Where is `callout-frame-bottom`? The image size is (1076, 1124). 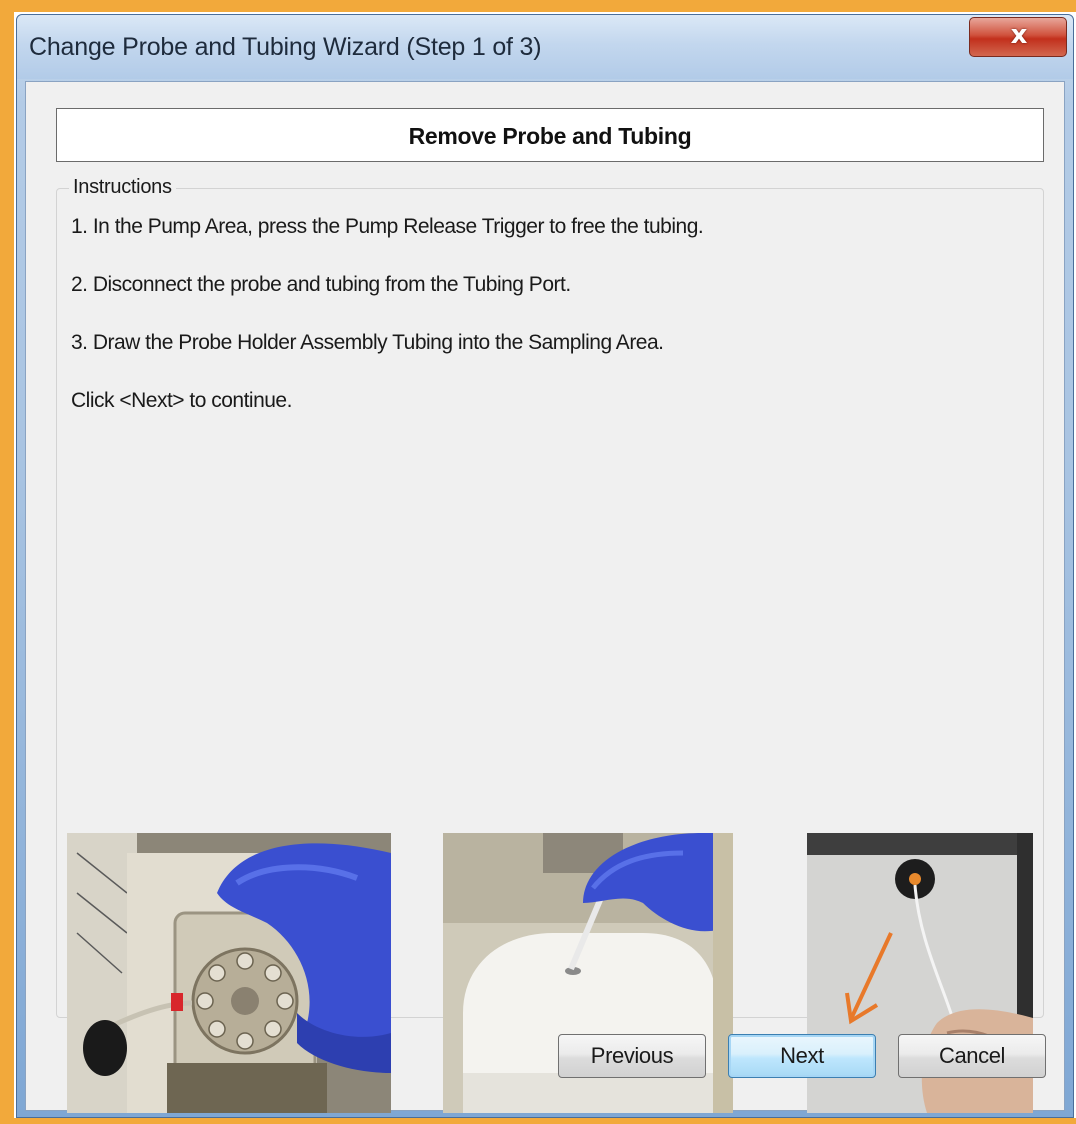 callout-frame-bottom is located at coordinates (538, 1121).